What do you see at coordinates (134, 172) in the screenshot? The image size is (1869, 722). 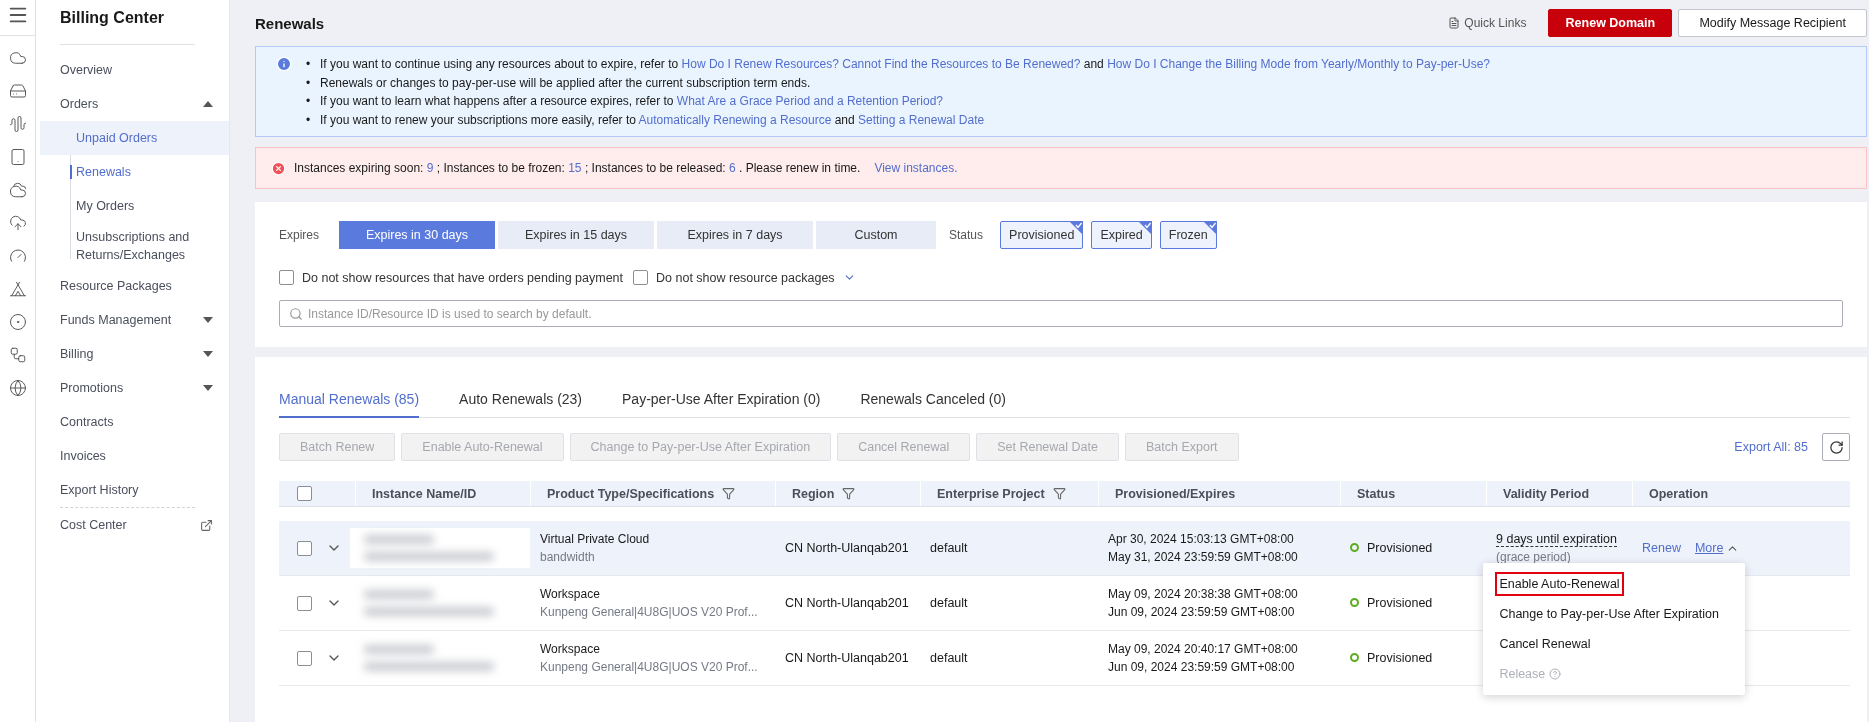 I see `sidebar-subitem: Renewals` at bounding box center [134, 172].